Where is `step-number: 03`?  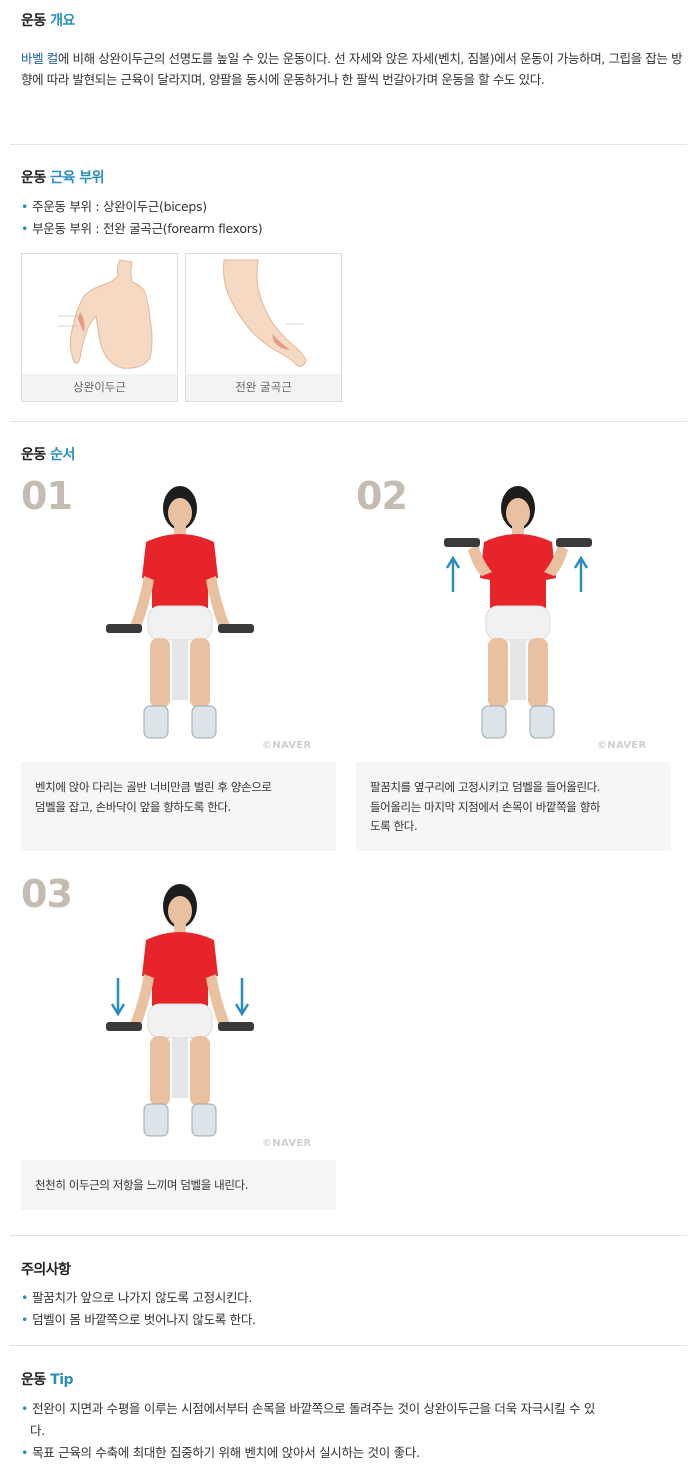
step-number: 03 is located at coordinates (47, 894).